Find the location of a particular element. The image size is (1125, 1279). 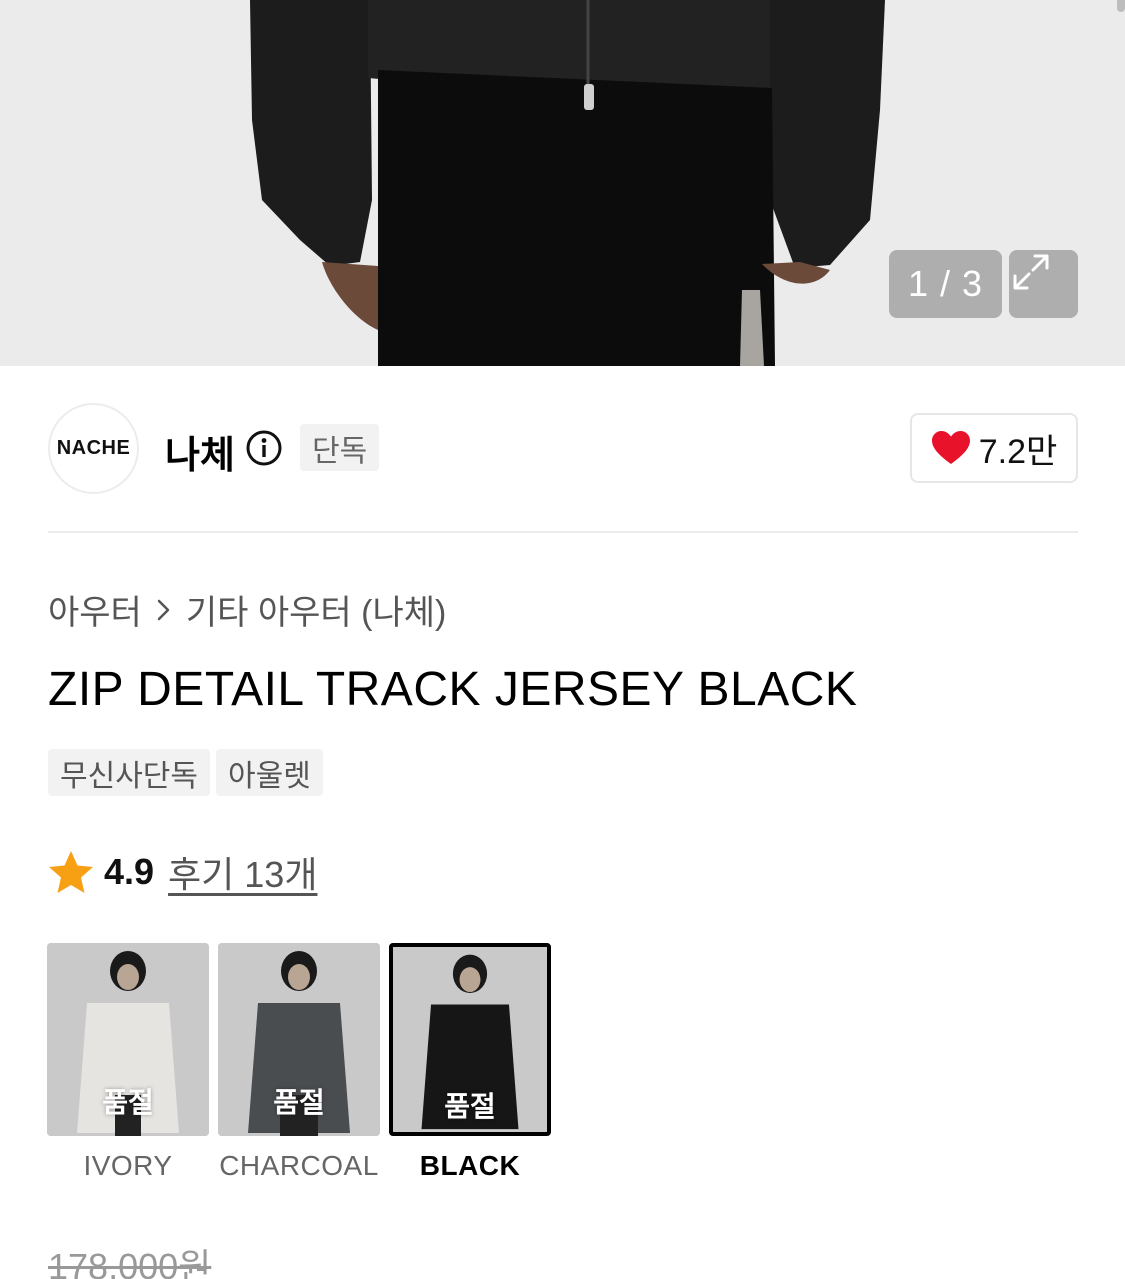

color-options: 품절 IVORY 품절 CHARCOAL 품절 BLACK is located at coordinates (299, 1062).